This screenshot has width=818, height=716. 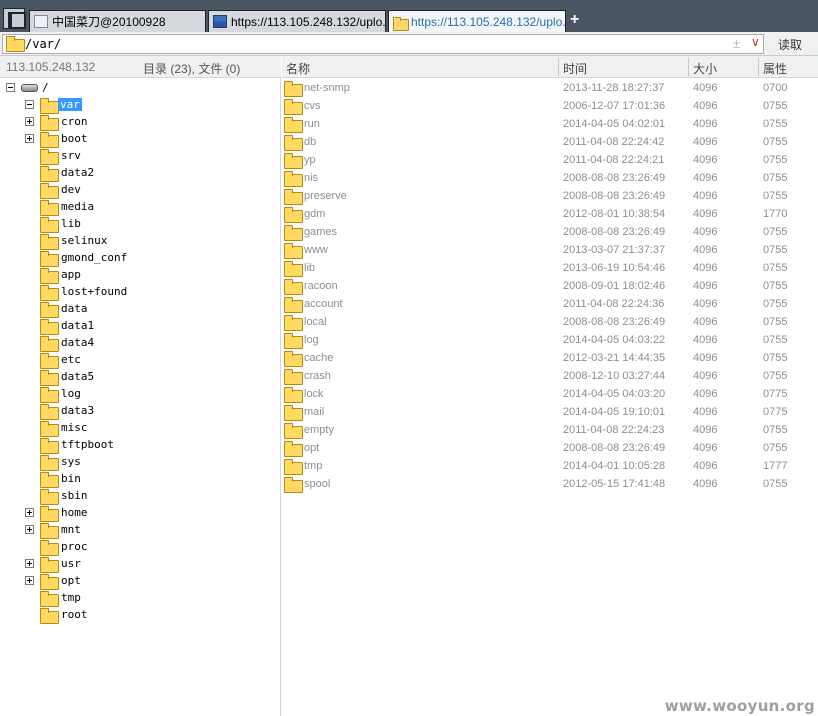 I want to click on tree-item: data5, so click(x=140, y=377).